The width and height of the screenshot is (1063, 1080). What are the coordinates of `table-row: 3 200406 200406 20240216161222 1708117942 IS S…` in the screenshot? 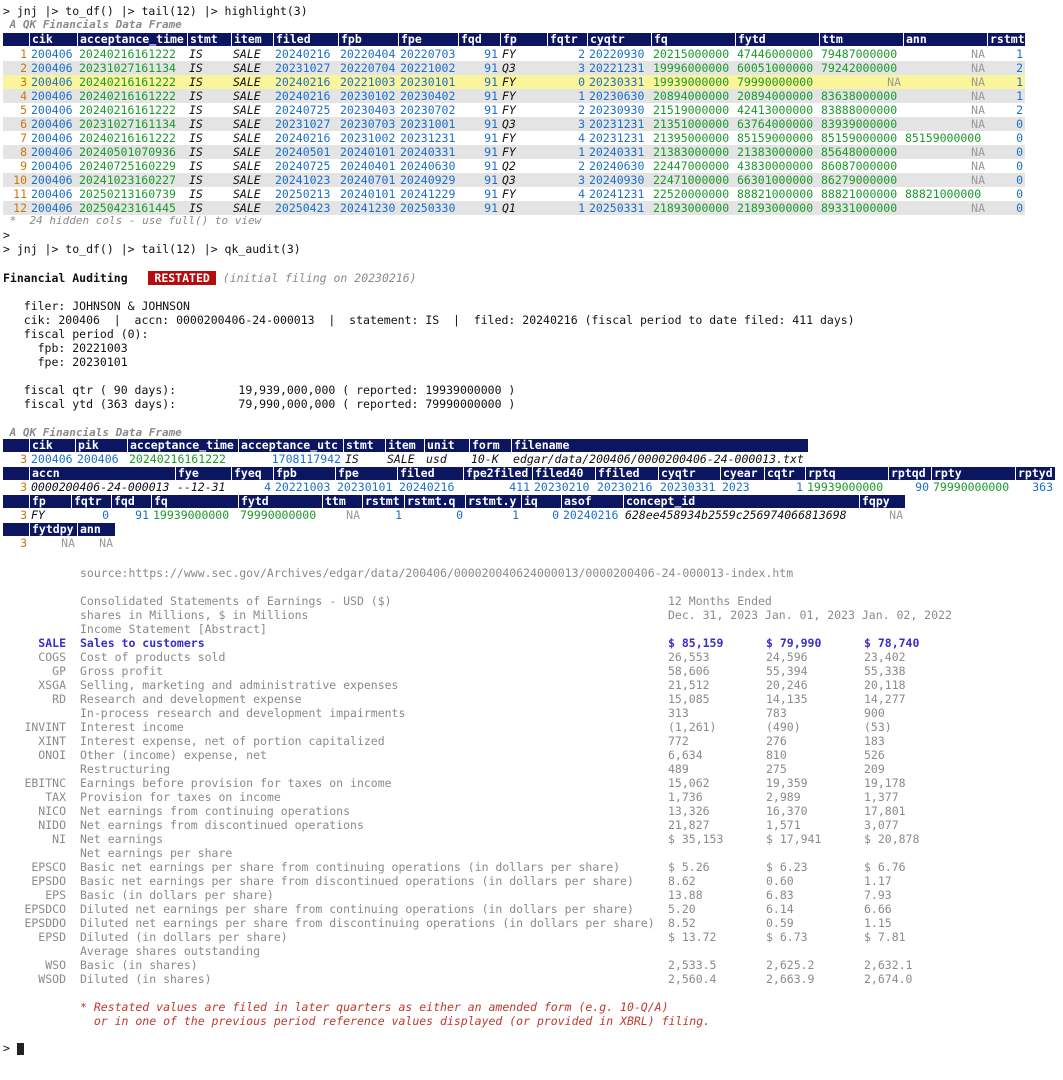 It's located at (405, 459).